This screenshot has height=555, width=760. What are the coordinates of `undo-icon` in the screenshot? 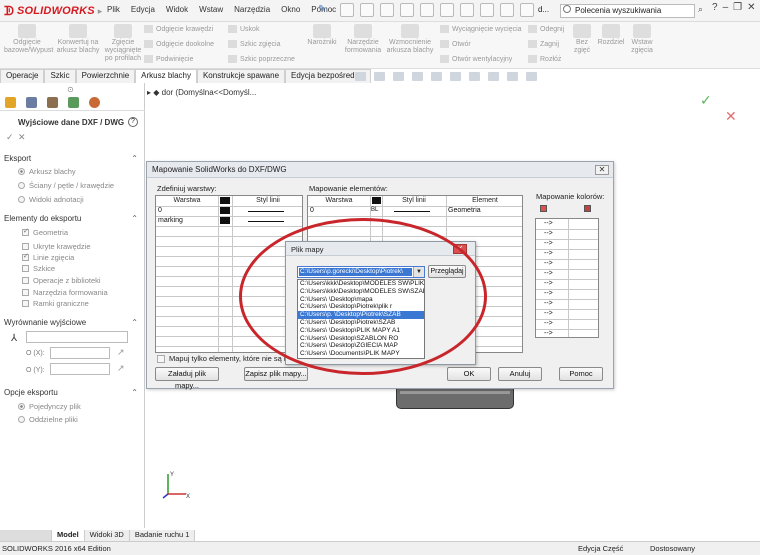 It's located at (447, 10).